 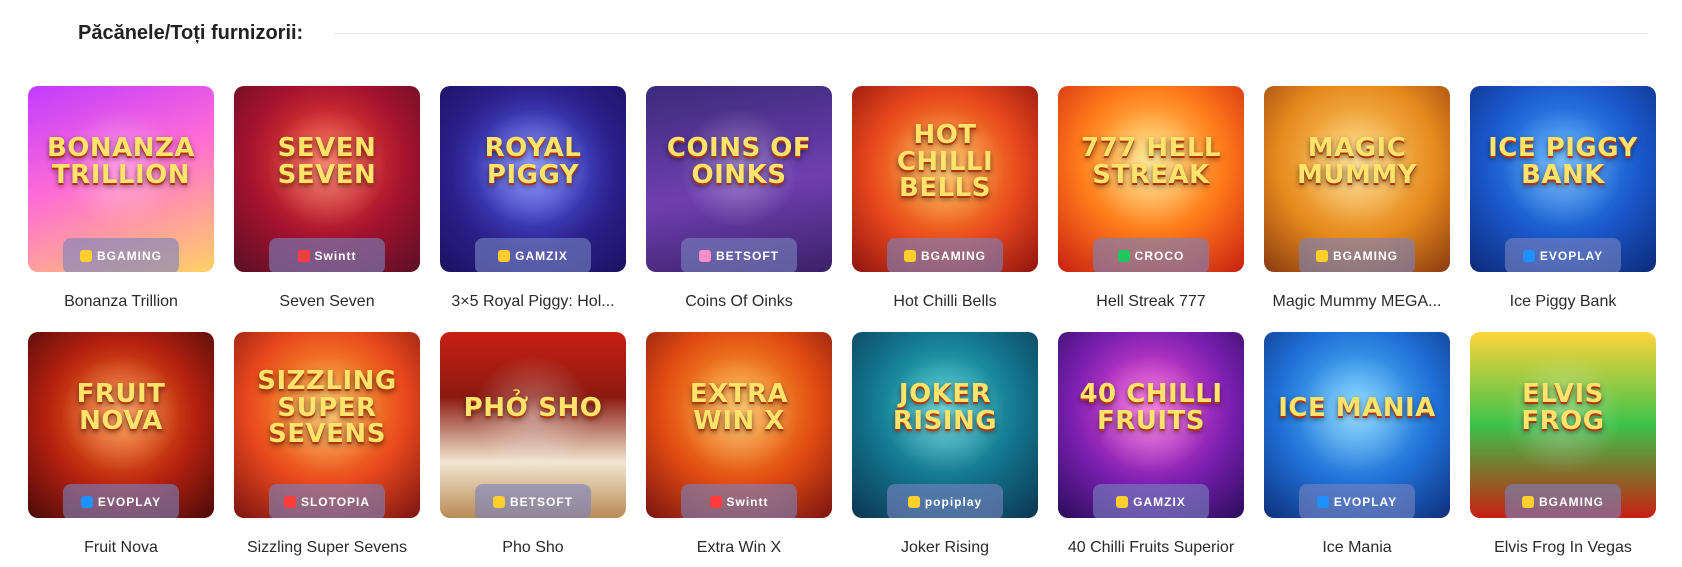 I want to click on game-logo-text: Royal Piggy, so click(x=533, y=161).